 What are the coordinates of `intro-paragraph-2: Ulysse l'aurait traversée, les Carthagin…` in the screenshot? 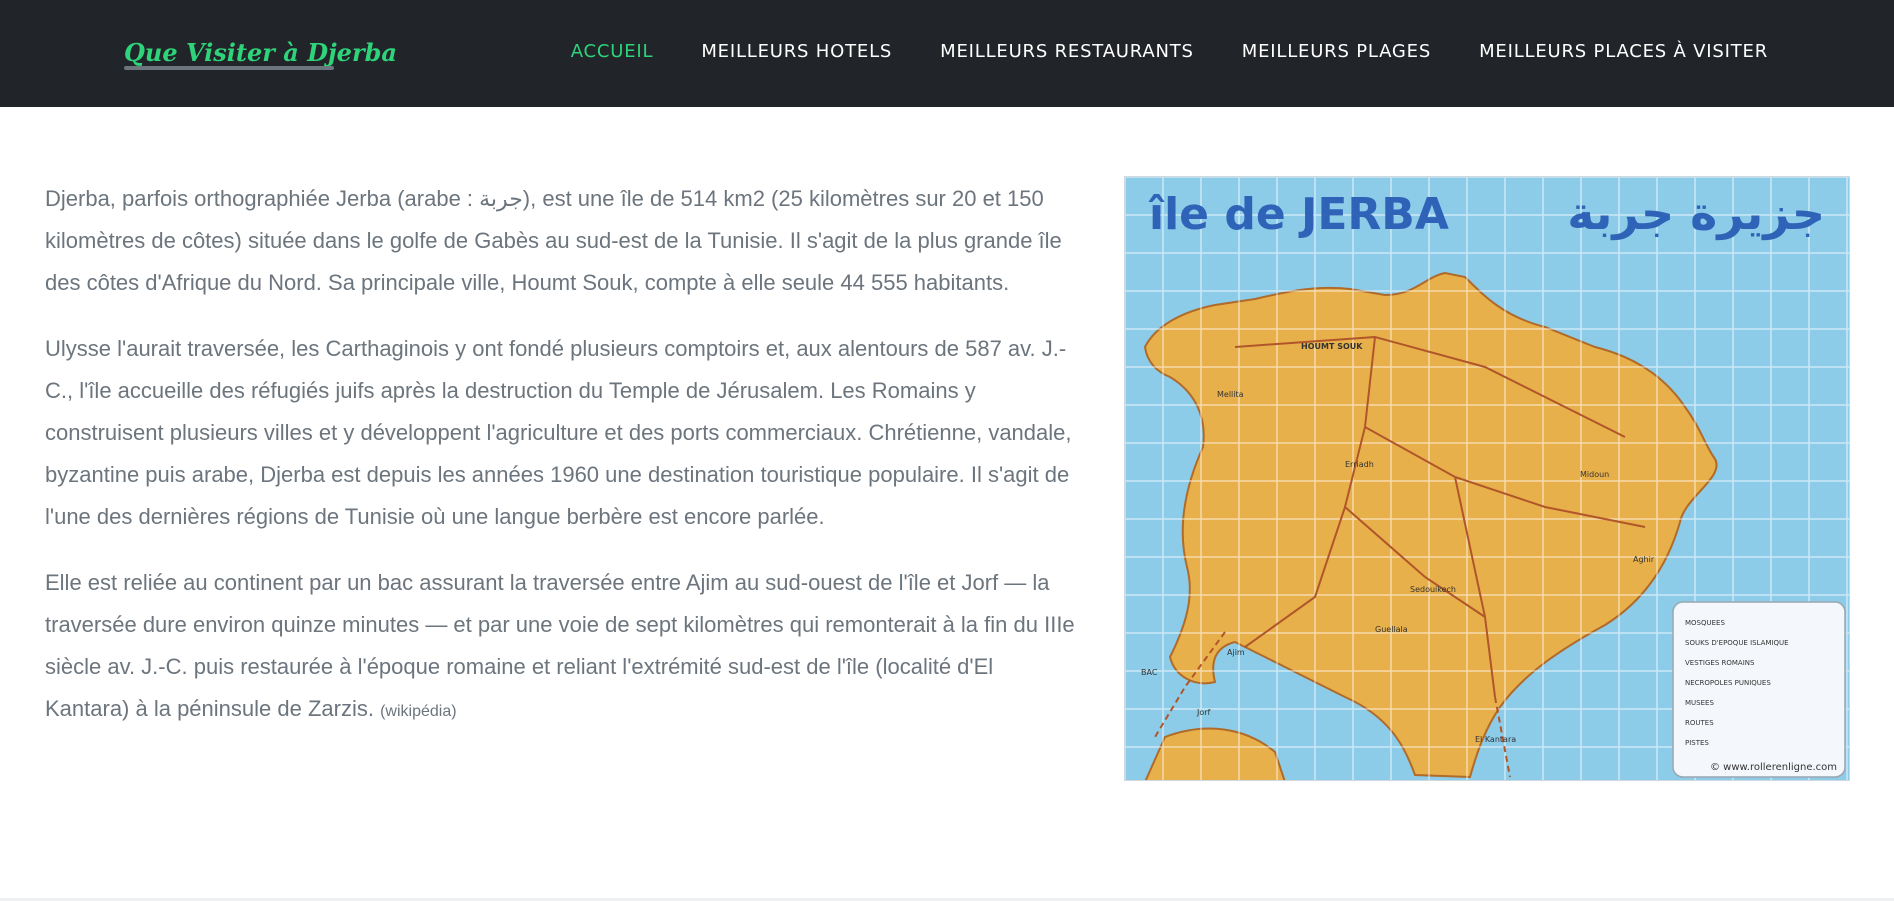 It's located at (558, 432).